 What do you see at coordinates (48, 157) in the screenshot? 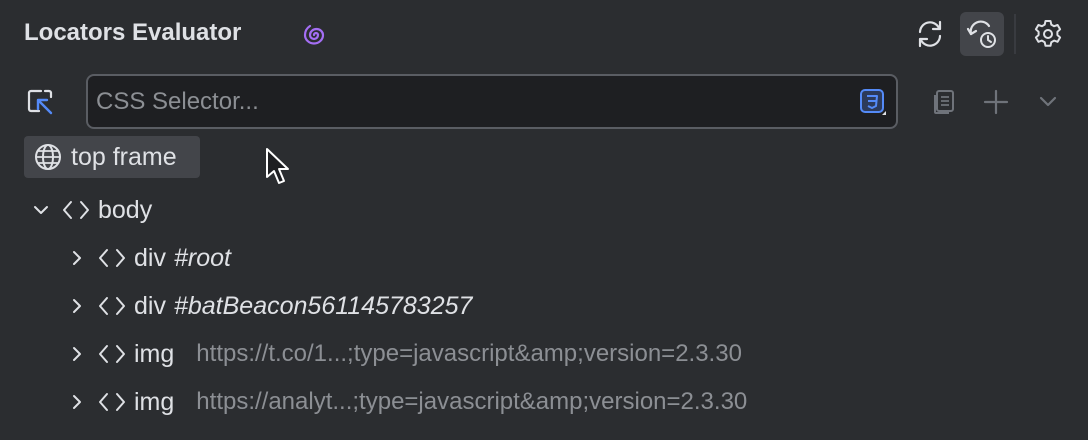
I see `globe-icon` at bounding box center [48, 157].